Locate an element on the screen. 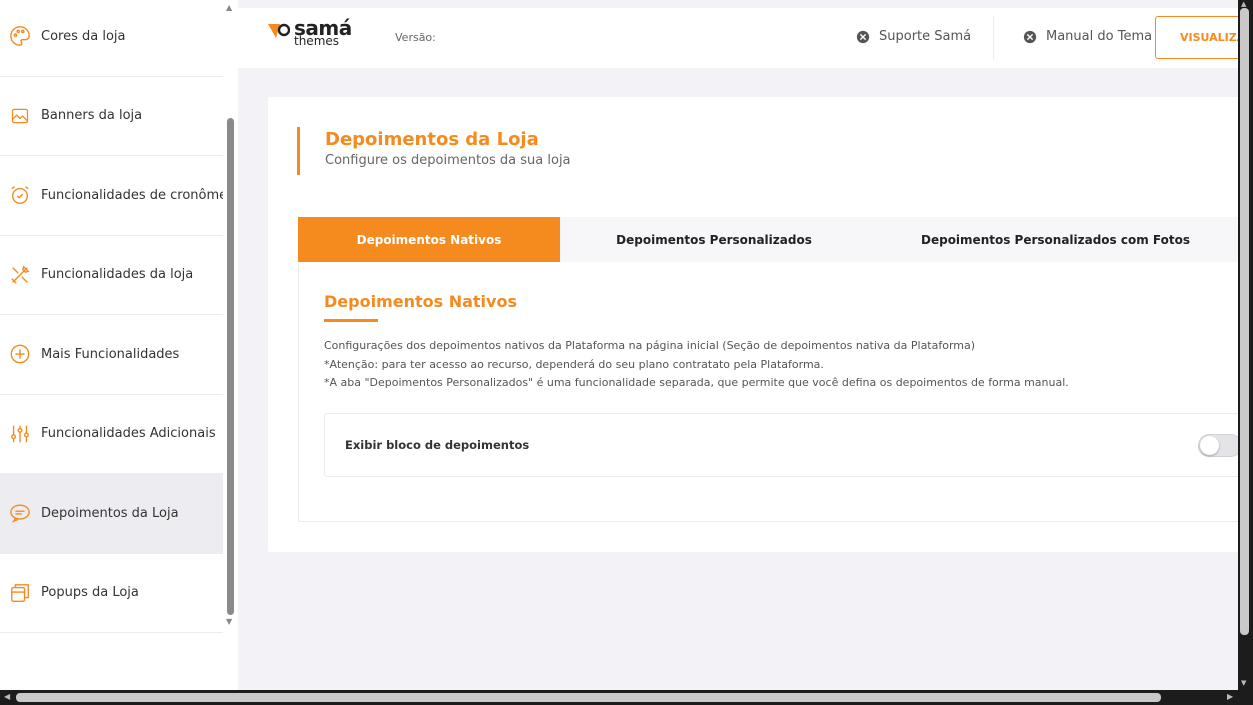  setting-row: Exibir bloco de depoimentos is located at coordinates (786, 445).